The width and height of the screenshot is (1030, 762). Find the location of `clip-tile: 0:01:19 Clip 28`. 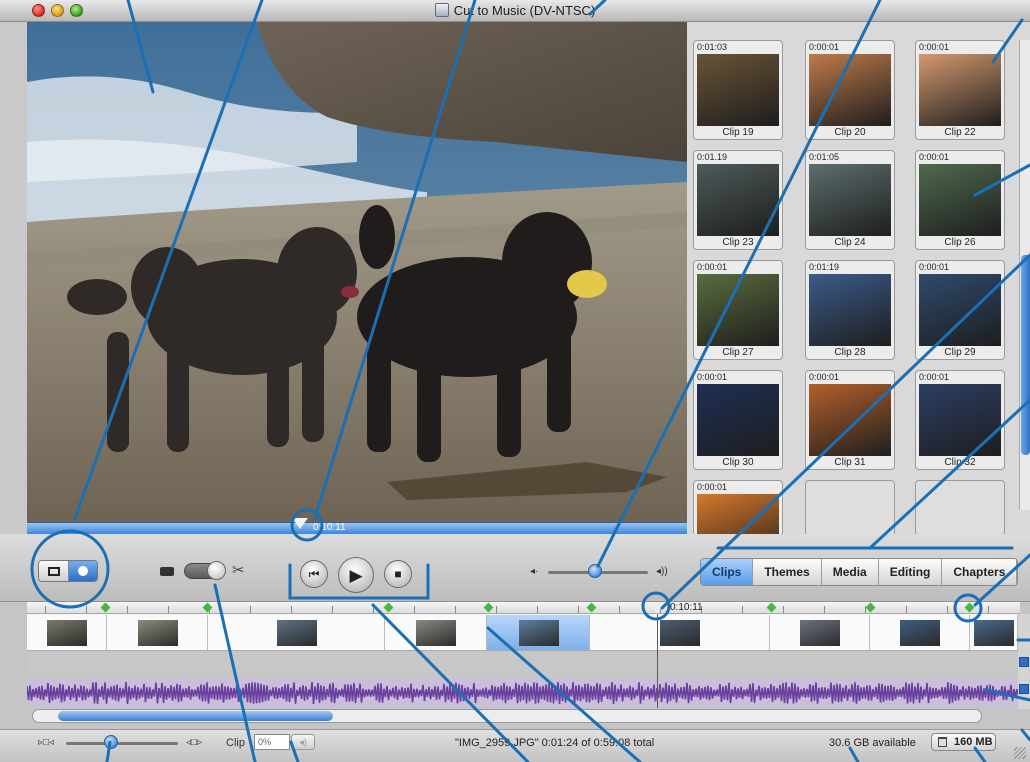

clip-tile: 0:01:19 Clip 28 is located at coordinates (850, 310).